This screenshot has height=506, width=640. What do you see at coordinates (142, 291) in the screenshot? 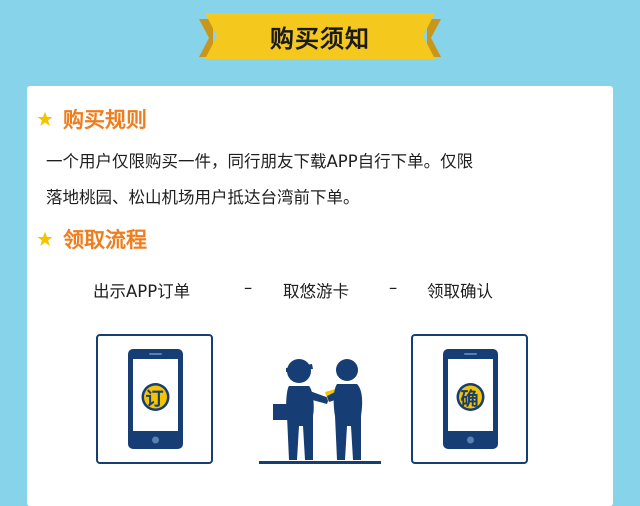
I see `step-1: 出示APP订单` at bounding box center [142, 291].